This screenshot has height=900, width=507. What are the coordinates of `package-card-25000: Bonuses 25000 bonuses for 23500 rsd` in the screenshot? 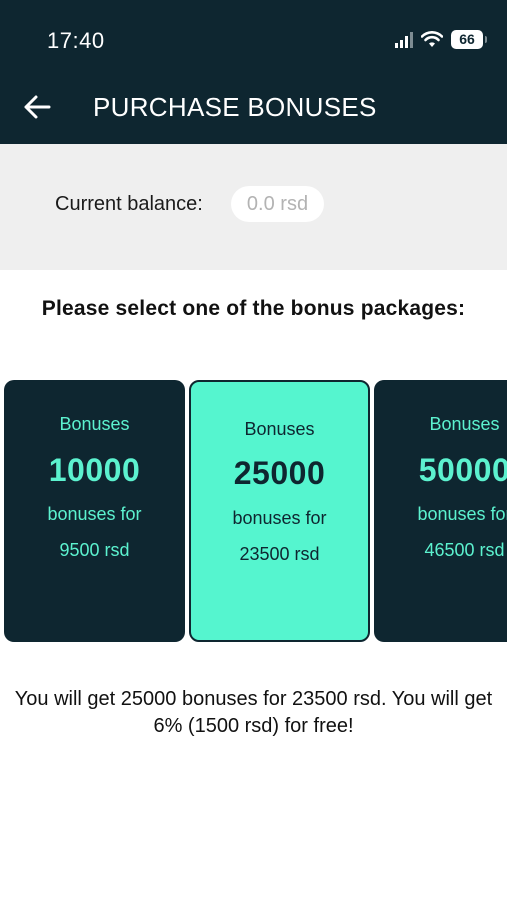 It's located at (279, 511).